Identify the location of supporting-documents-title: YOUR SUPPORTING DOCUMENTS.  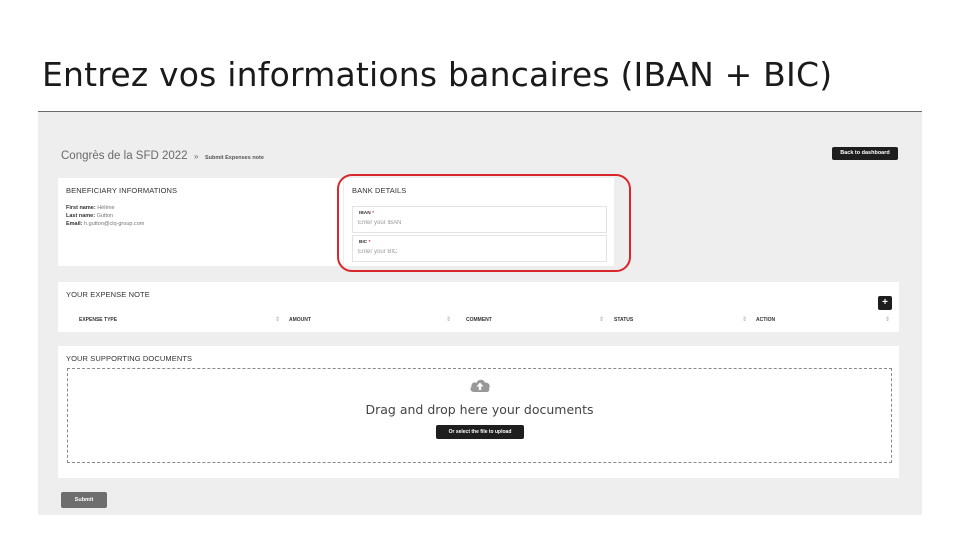
(129, 358).